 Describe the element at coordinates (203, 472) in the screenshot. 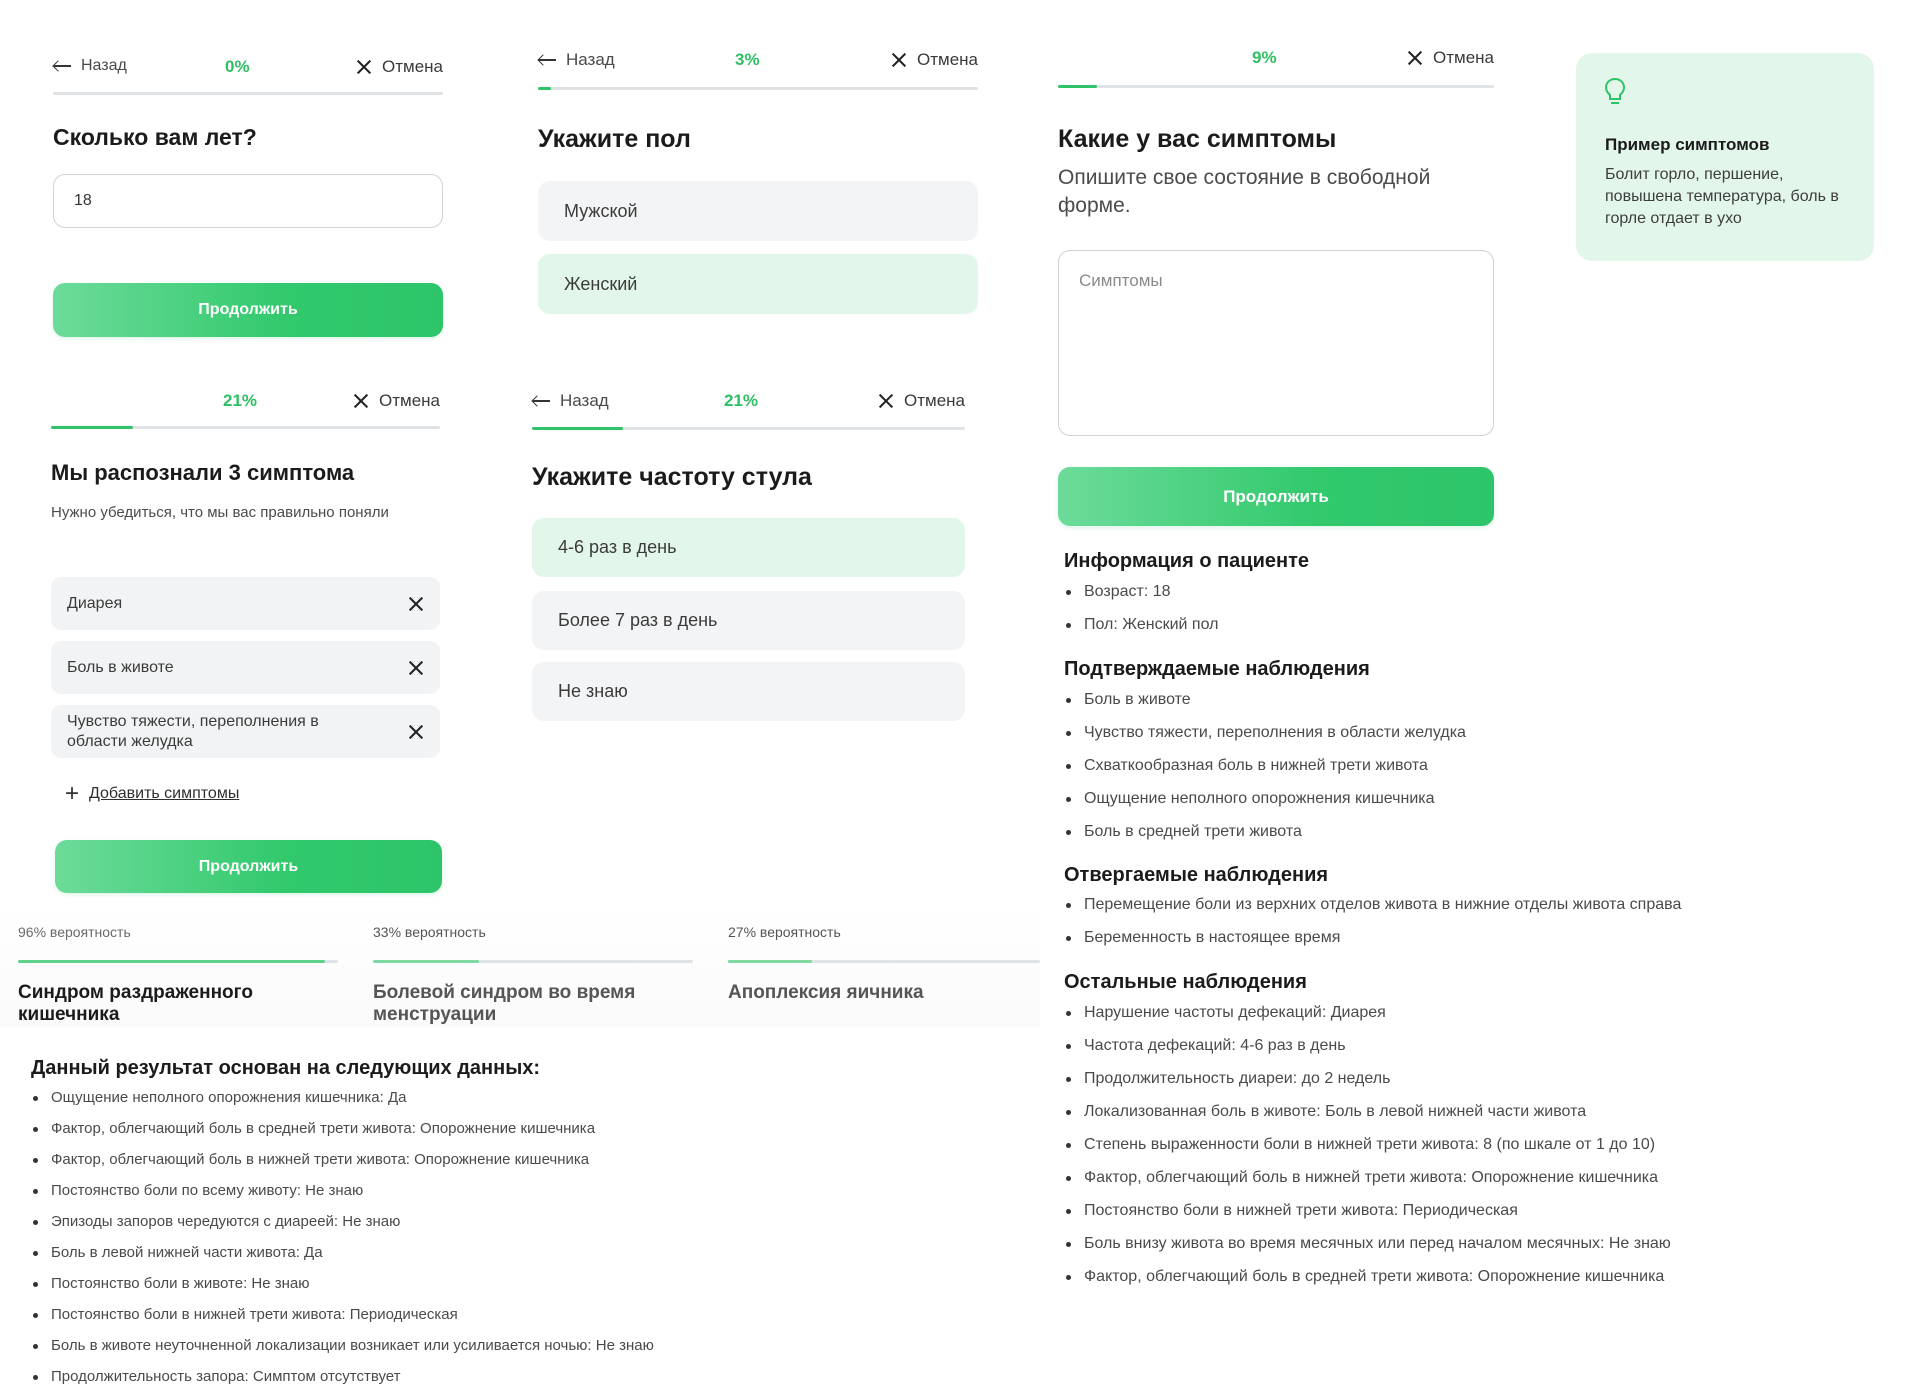

I see `page-title: Мы распознали 3 симптома` at that location.